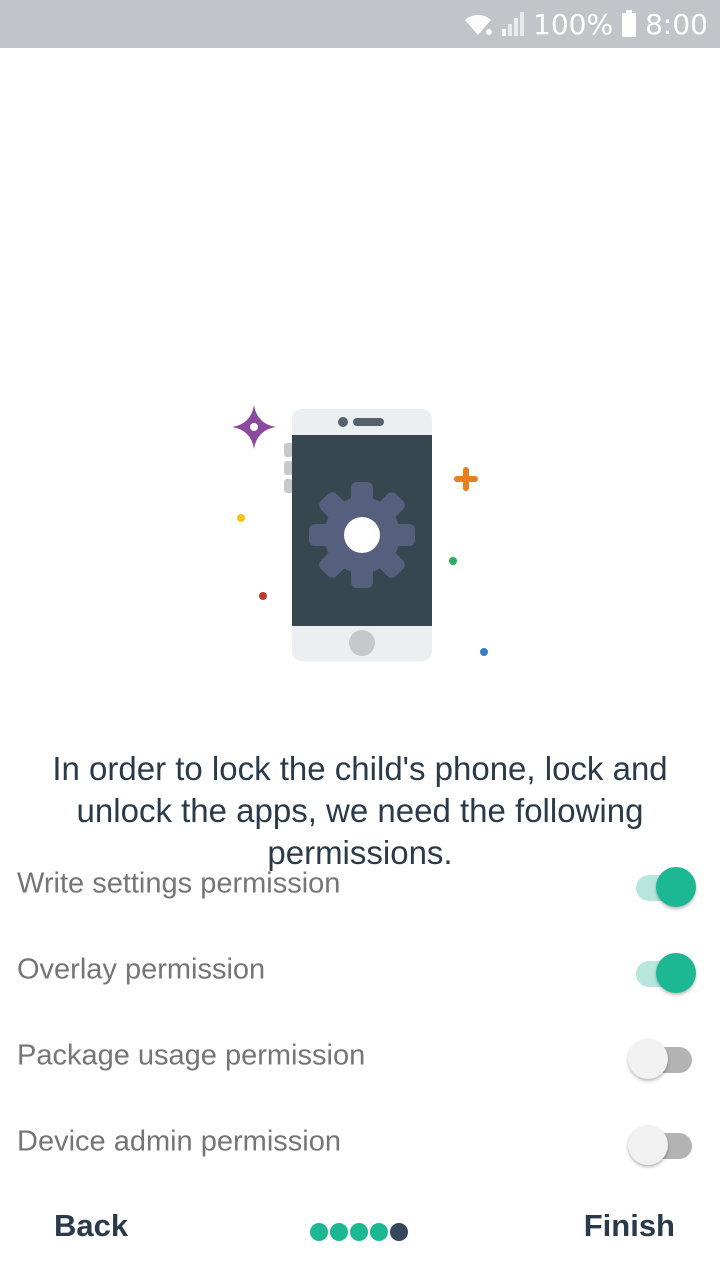 This screenshot has height=1280, width=720. I want to click on status-bar: 100% 8:00, so click(360, 24).